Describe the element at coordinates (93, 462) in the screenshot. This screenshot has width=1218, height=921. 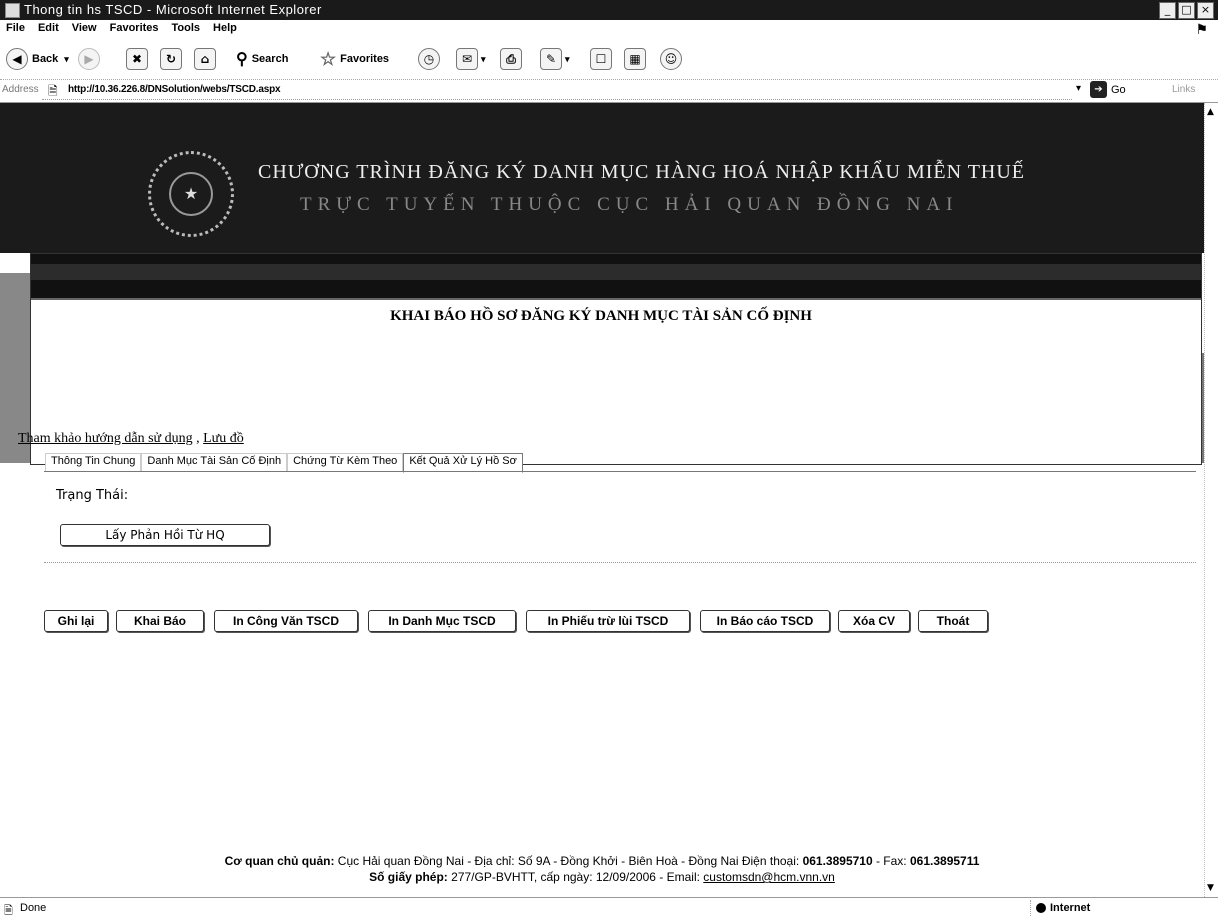
I see `tab-general-info: Thông Tin Chung` at that location.